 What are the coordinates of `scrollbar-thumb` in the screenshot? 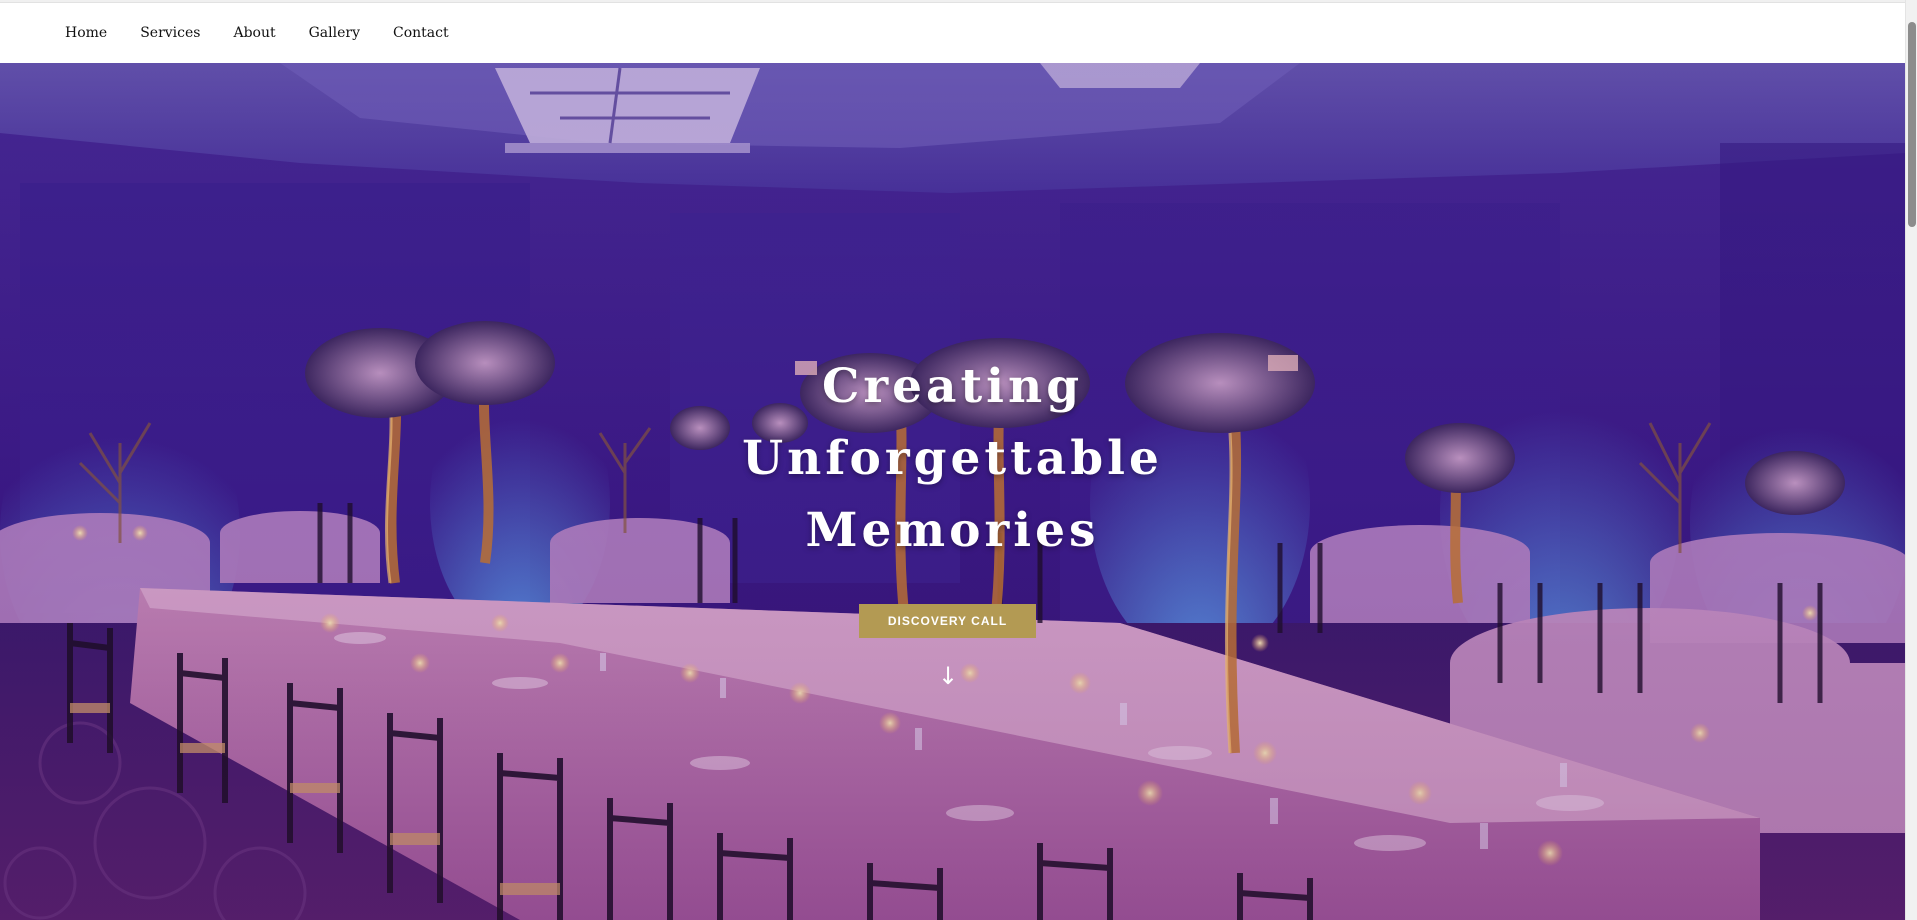 It's located at (1912, 124).